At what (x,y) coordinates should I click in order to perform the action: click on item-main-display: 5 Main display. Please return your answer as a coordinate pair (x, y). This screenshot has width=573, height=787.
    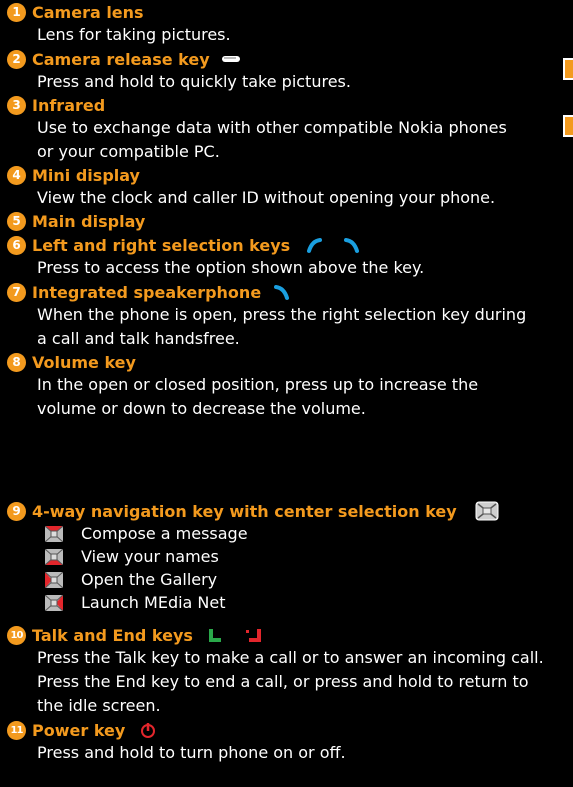
    Looking at the image, I should click on (76, 221).